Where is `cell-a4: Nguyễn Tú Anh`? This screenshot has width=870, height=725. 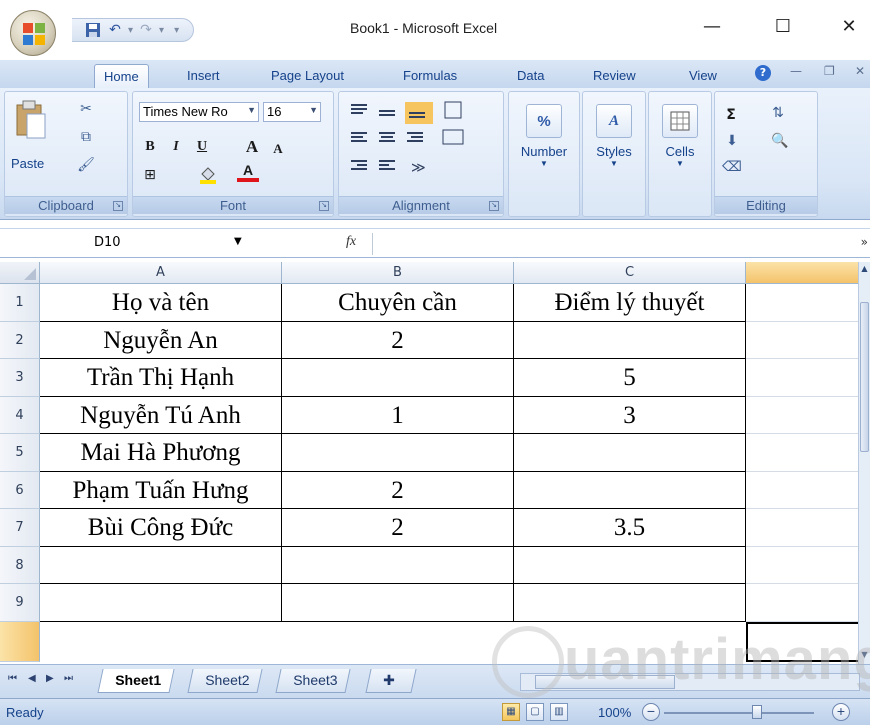 cell-a4: Nguyễn Tú Anh is located at coordinates (161, 415).